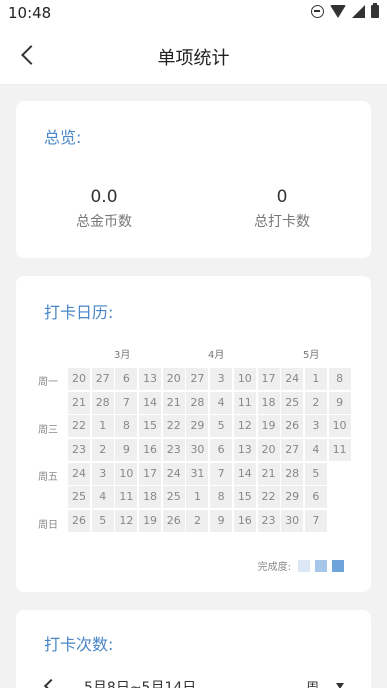  I want to click on total-checkins-stat: 0 总打卡数, so click(282, 209).